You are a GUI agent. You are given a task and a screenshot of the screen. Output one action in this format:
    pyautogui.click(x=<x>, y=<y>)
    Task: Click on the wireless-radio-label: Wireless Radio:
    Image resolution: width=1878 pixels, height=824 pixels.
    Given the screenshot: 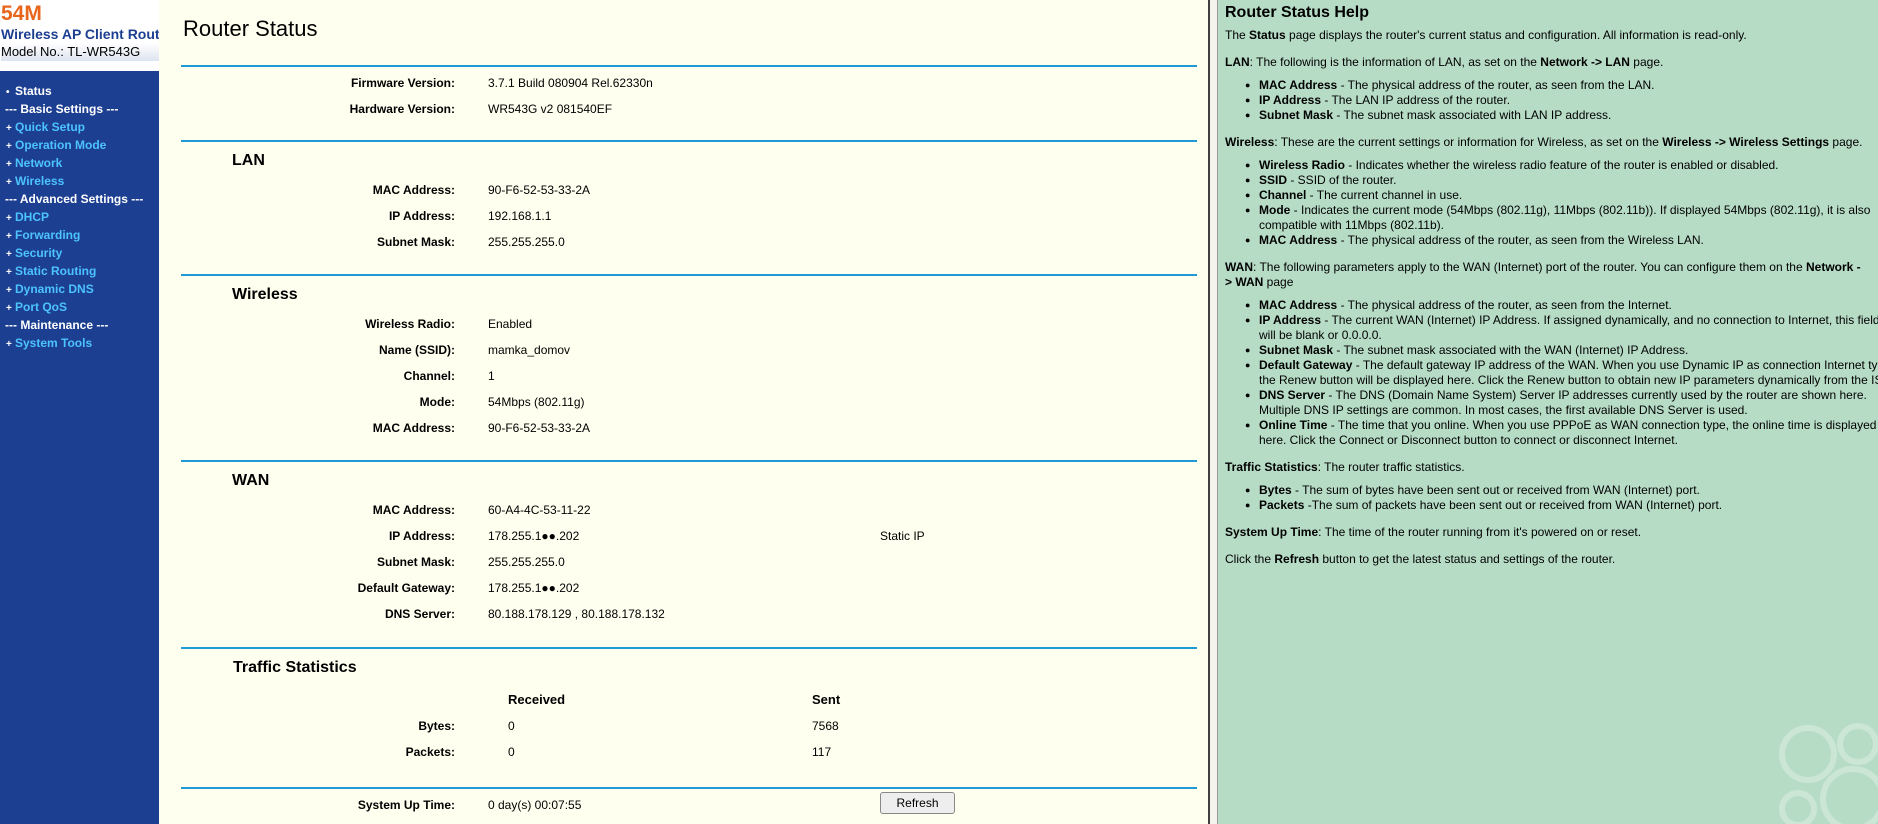 What is the action you would take?
    pyautogui.click(x=410, y=324)
    